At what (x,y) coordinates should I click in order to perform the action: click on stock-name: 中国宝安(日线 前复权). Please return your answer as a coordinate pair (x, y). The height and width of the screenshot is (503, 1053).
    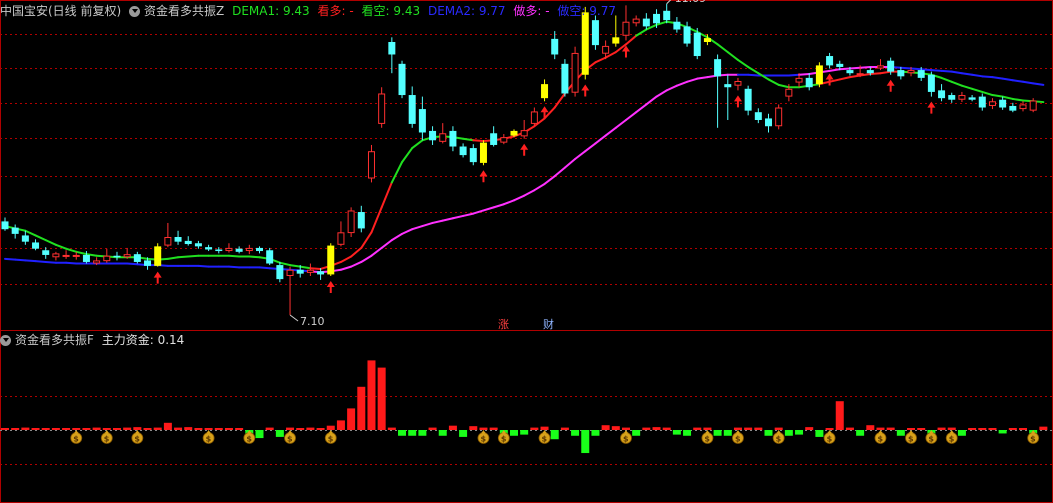
    Looking at the image, I should click on (61, 11).